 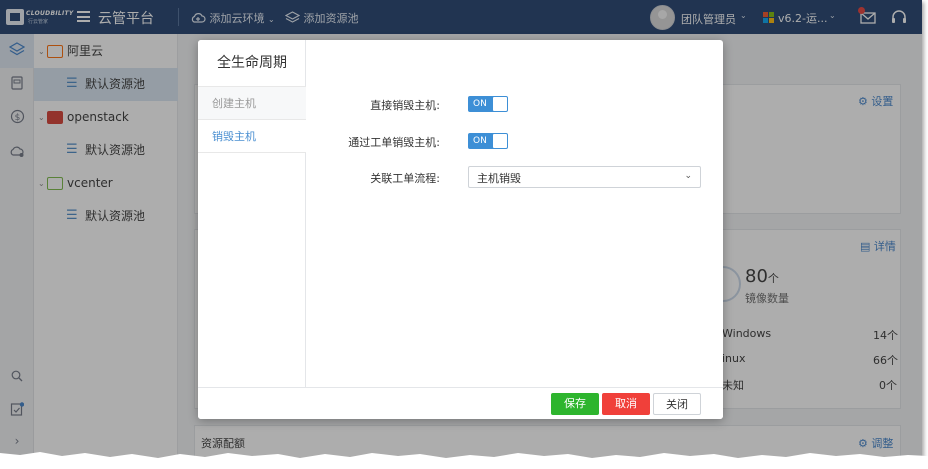 What do you see at coordinates (252, 213) in the screenshot?
I see `dialog-nav: 全生命周期 创建主机 销毁主机` at bounding box center [252, 213].